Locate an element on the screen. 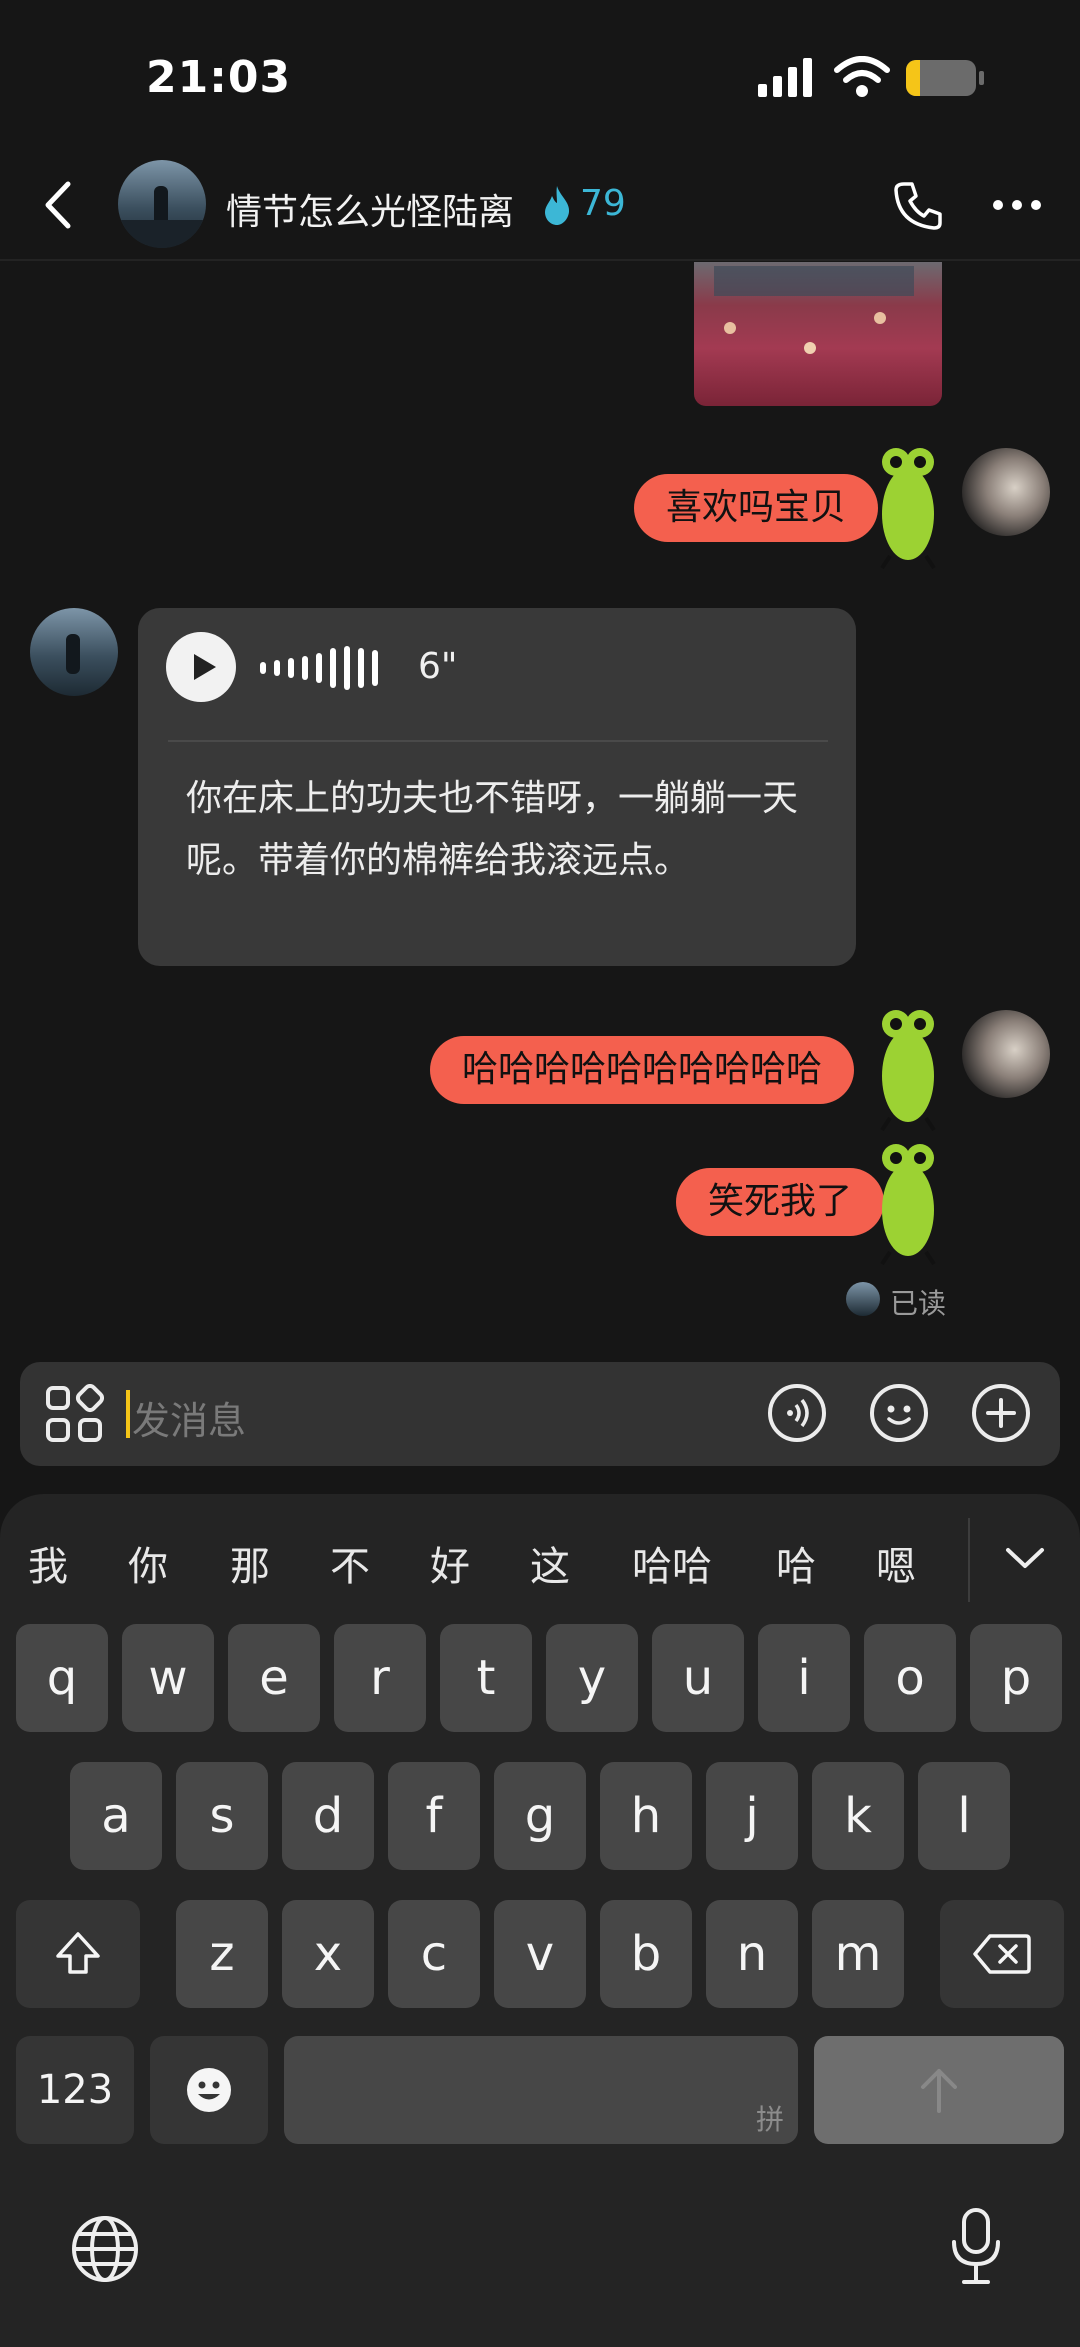 This screenshot has height=2347, width=1080. intimacy-score: 79 is located at coordinates (603, 203).